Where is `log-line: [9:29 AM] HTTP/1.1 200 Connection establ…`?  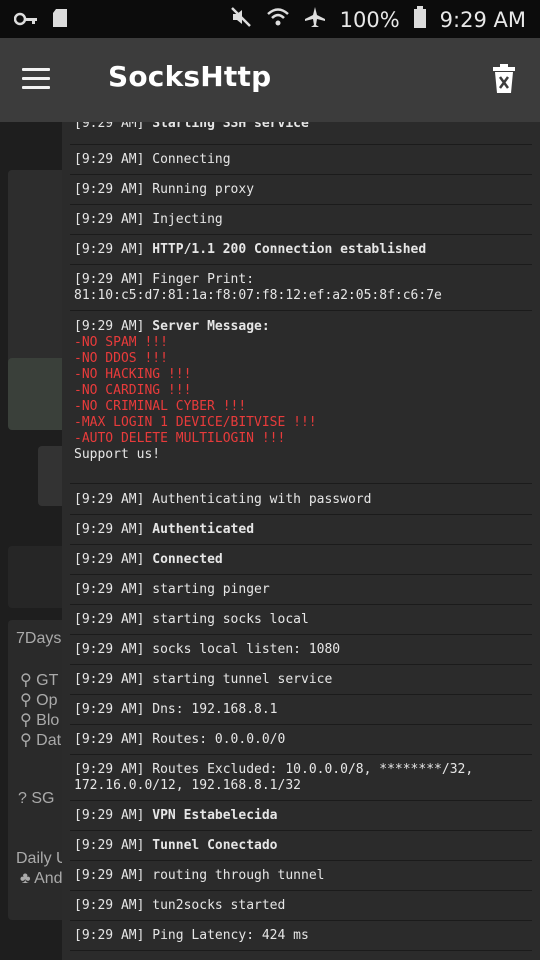
log-line: [9:29 AM] HTTP/1.1 200 Connection establ… is located at coordinates (301, 250).